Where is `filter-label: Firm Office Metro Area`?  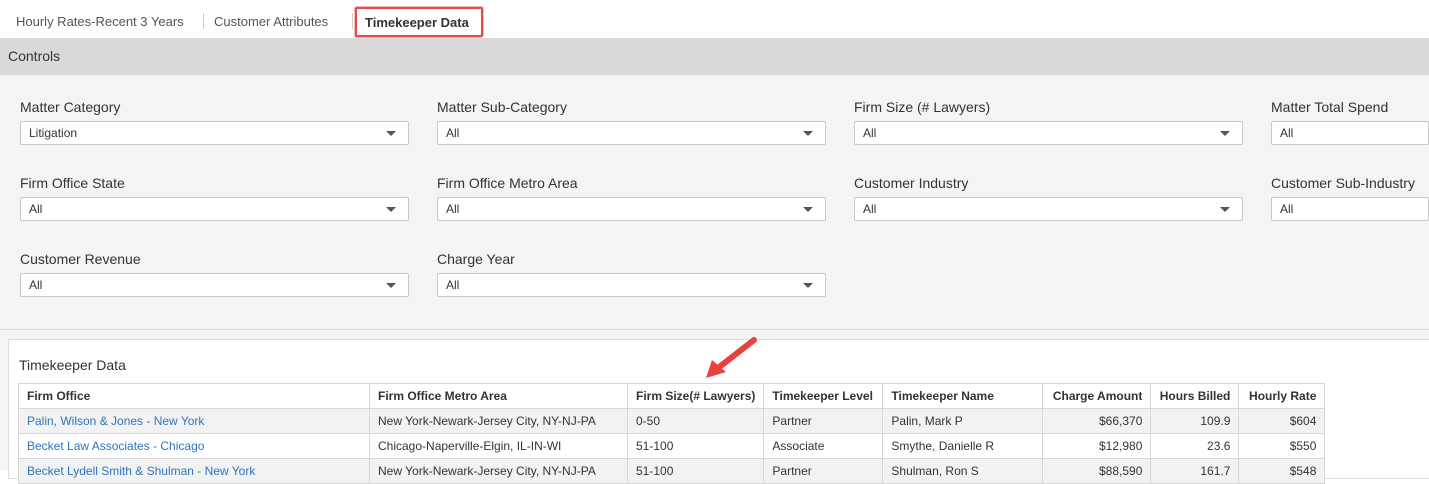 filter-label: Firm Office Metro Area is located at coordinates (507, 183).